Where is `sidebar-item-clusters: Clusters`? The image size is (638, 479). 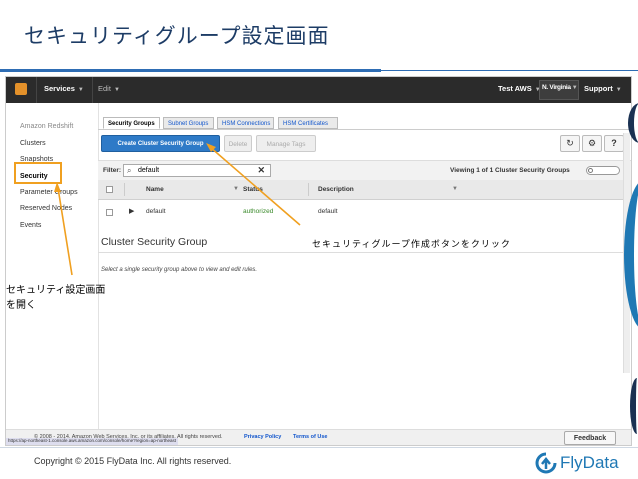
sidebar-item-clusters: Clusters is located at coordinates (33, 143).